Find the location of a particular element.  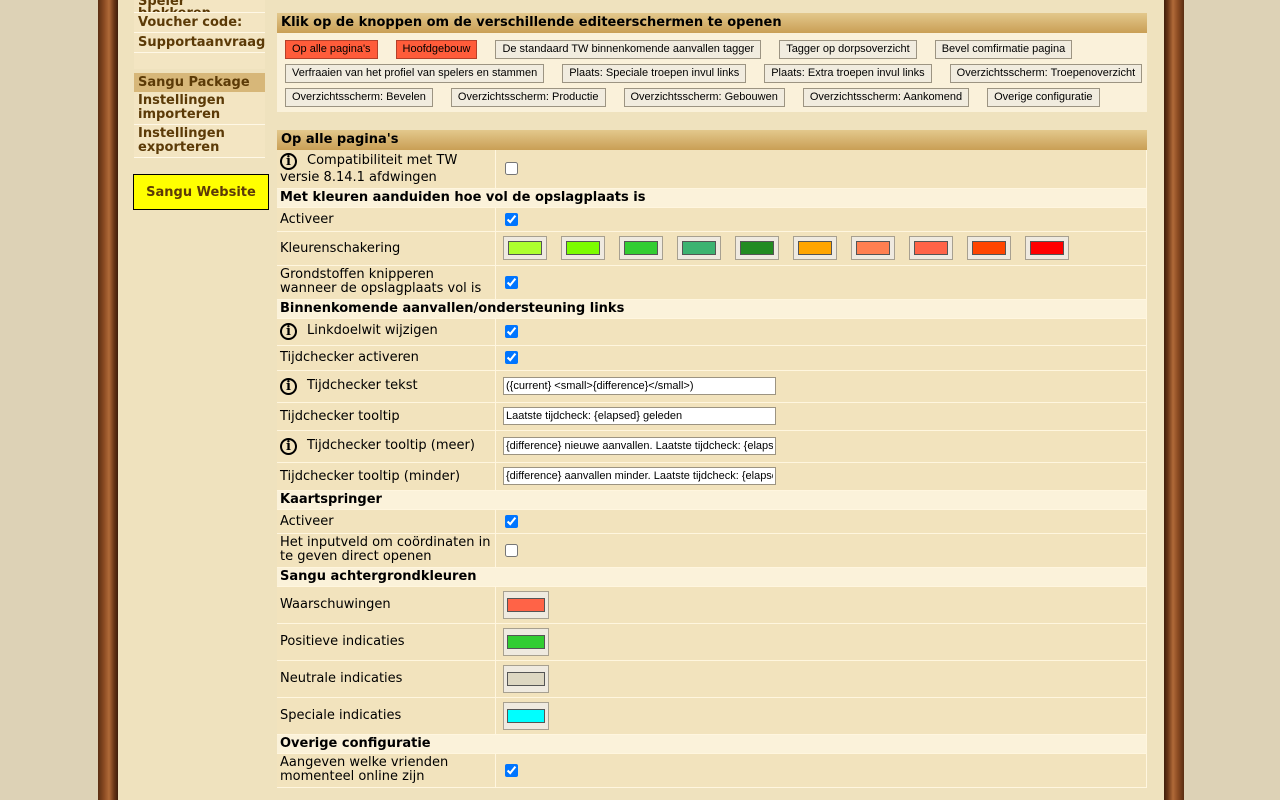

sidebar-item-import-settings: Instellingen importeren is located at coordinates (199, 108).